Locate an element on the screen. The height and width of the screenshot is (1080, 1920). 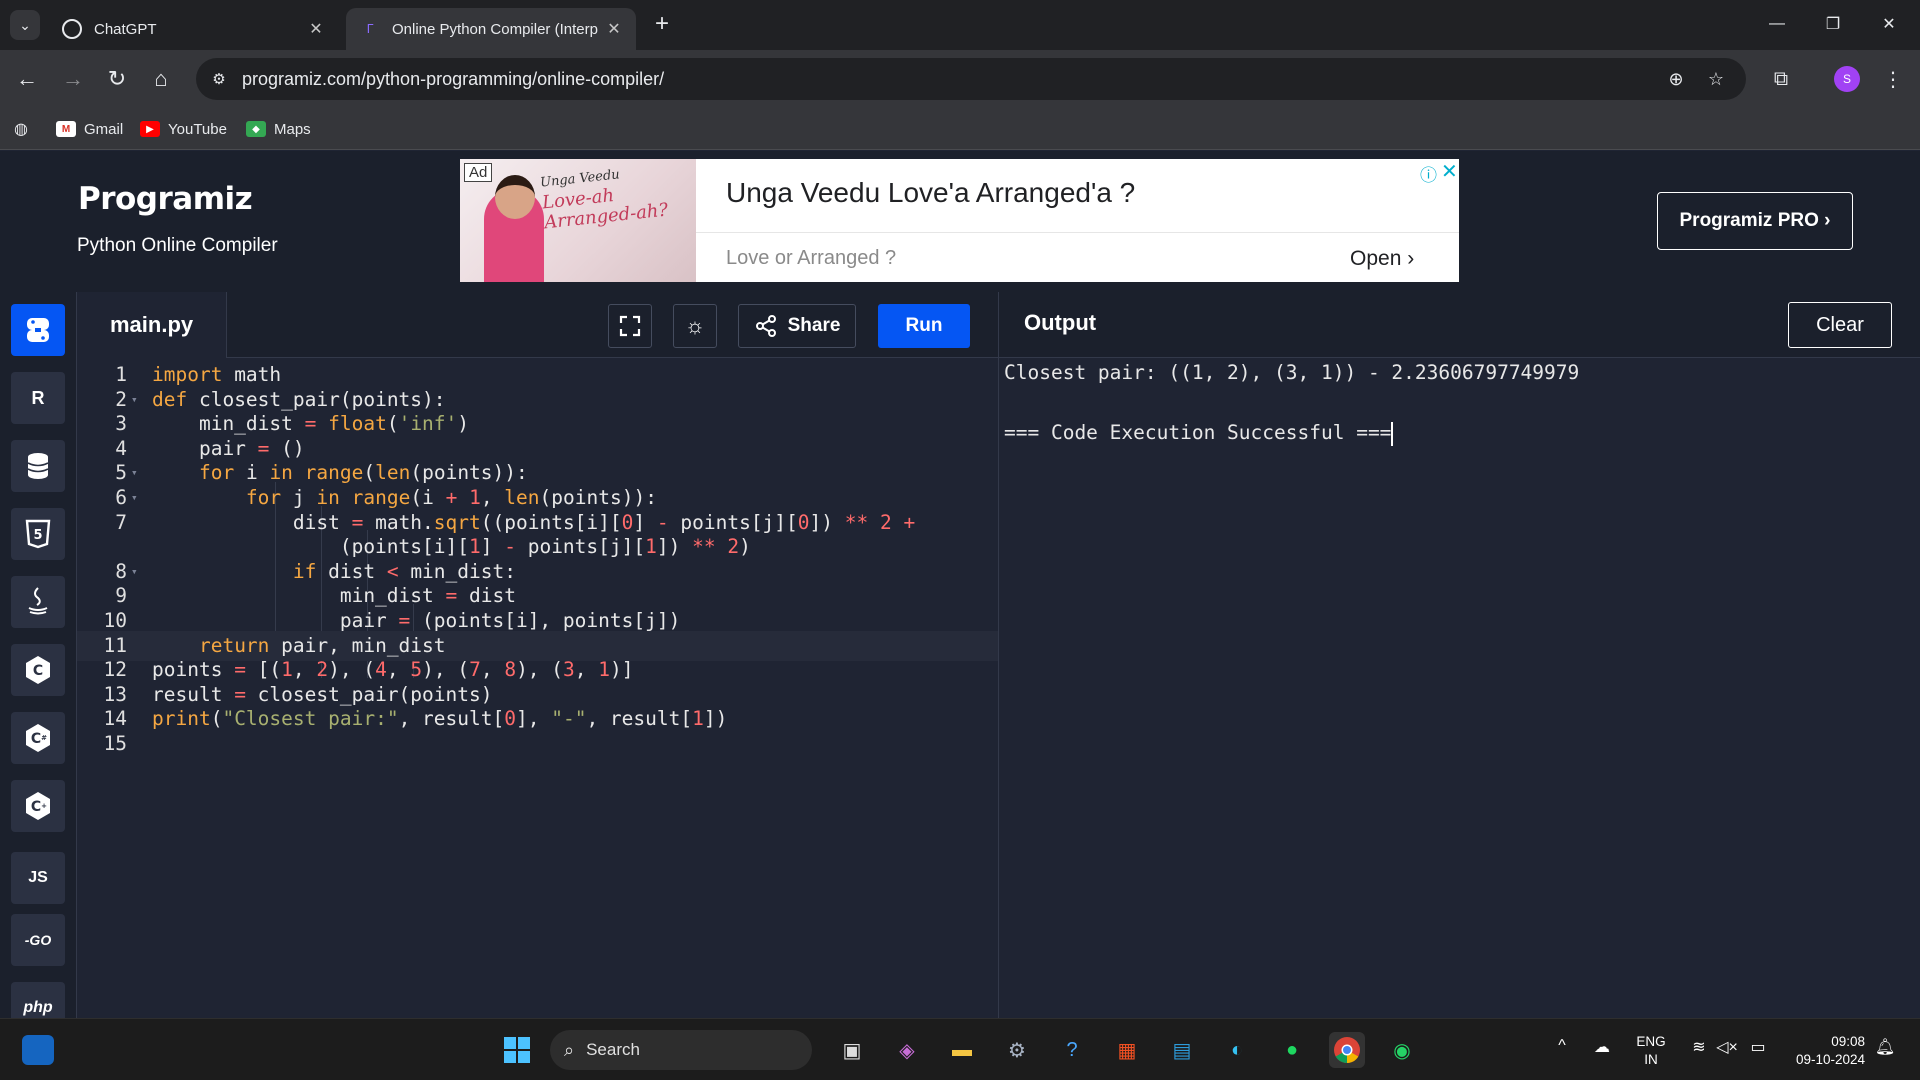
more-vert-icon: ⋮ is located at coordinates (1893, 79).